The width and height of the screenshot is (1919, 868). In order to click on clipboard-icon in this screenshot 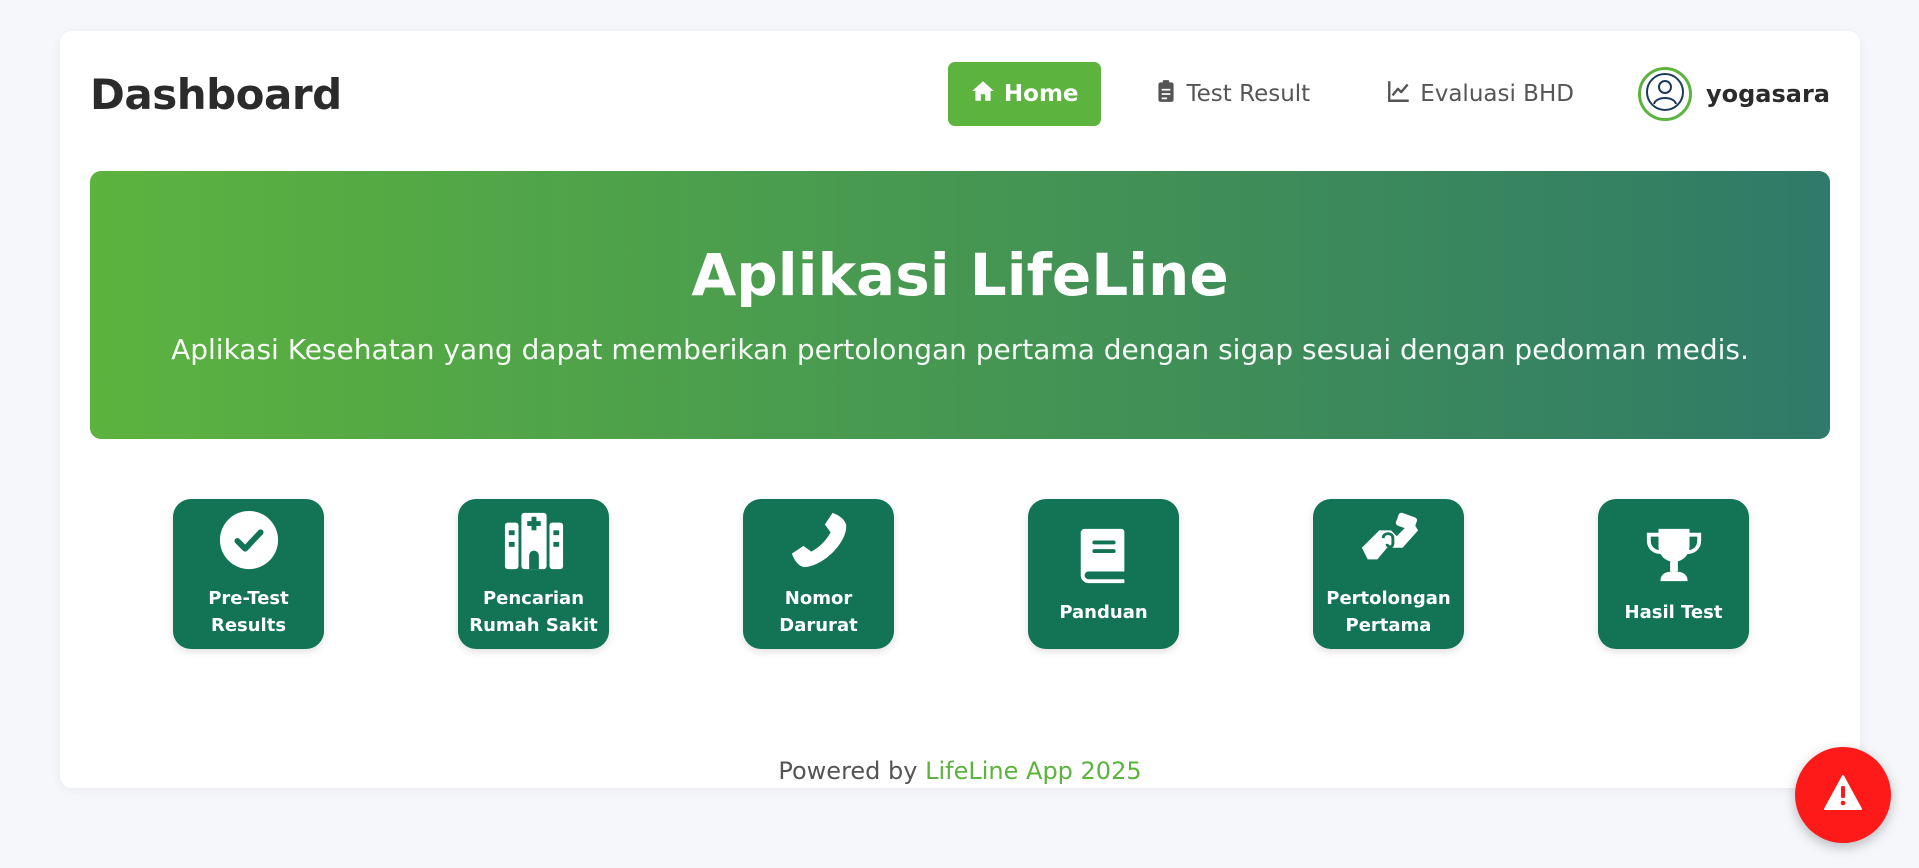, I will do `click(1166, 94)`.